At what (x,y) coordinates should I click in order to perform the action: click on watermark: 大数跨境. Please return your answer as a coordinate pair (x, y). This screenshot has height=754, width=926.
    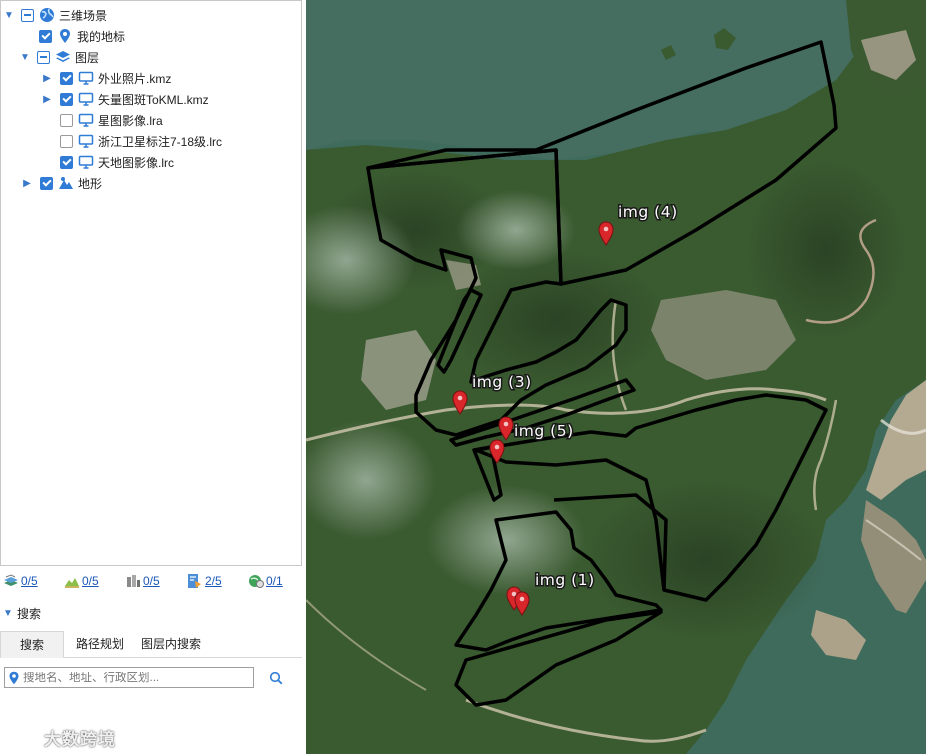
    Looking at the image, I should click on (61, 737).